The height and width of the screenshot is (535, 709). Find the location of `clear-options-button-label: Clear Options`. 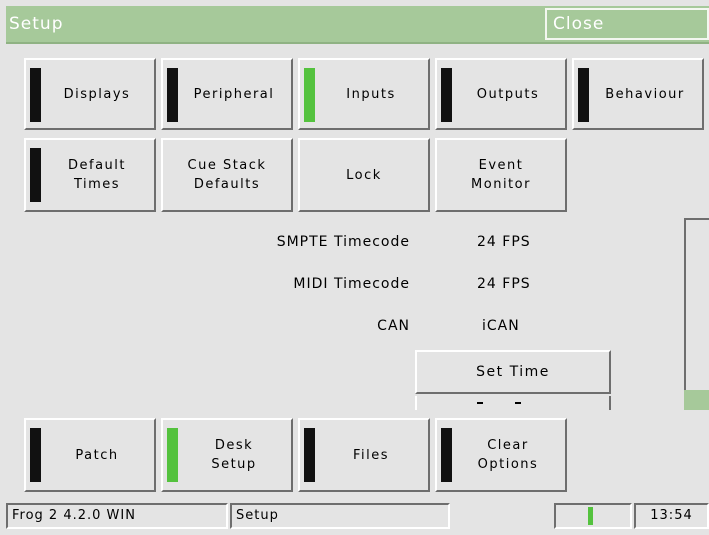

clear-options-button-label: Clear Options is located at coordinates (508, 455).